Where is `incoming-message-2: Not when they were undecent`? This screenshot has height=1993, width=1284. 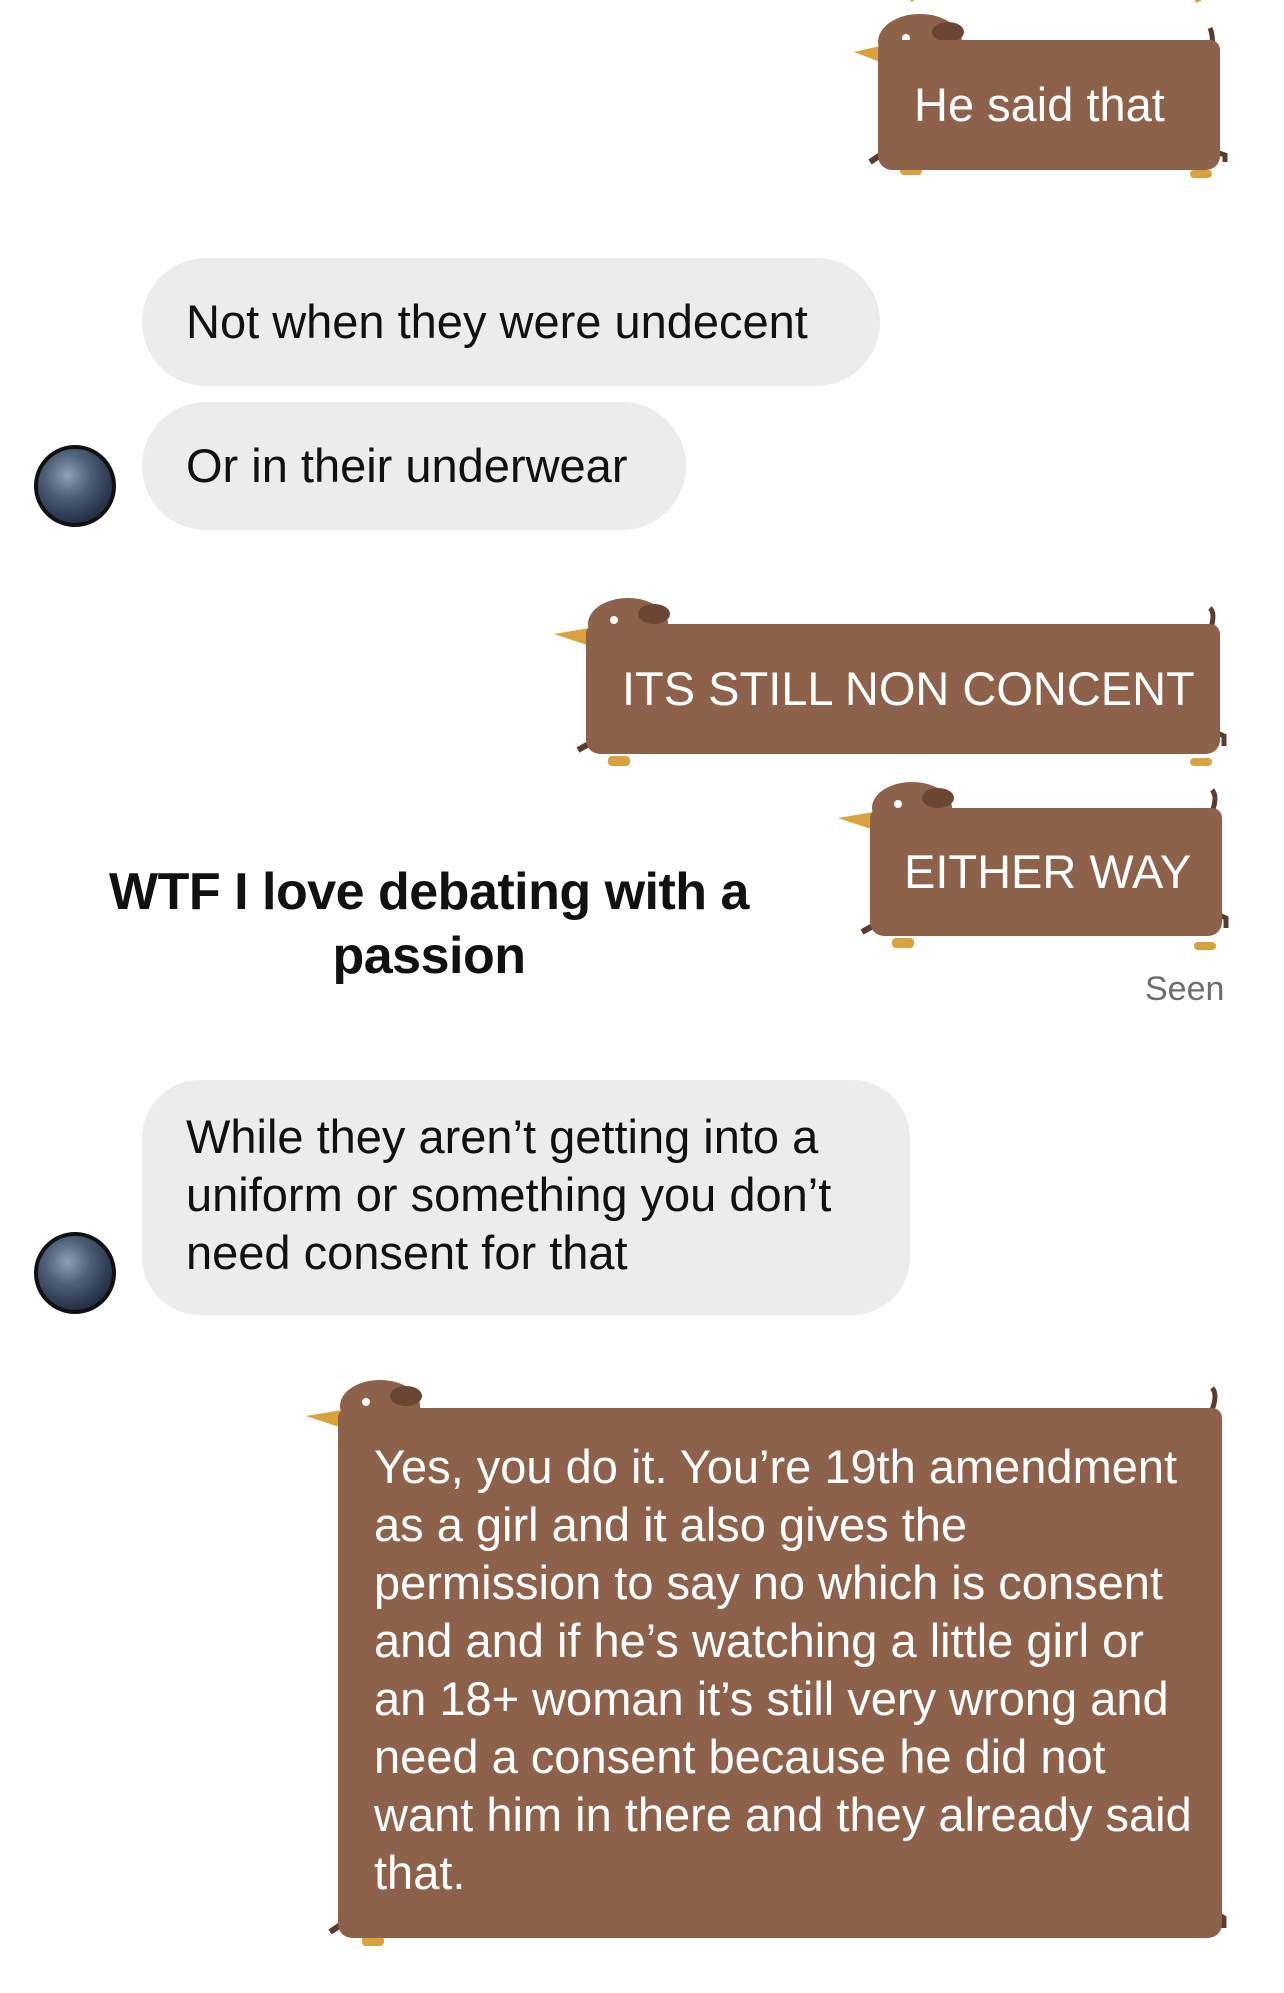
incoming-message-2: Not when they were undecent is located at coordinates (511, 322).